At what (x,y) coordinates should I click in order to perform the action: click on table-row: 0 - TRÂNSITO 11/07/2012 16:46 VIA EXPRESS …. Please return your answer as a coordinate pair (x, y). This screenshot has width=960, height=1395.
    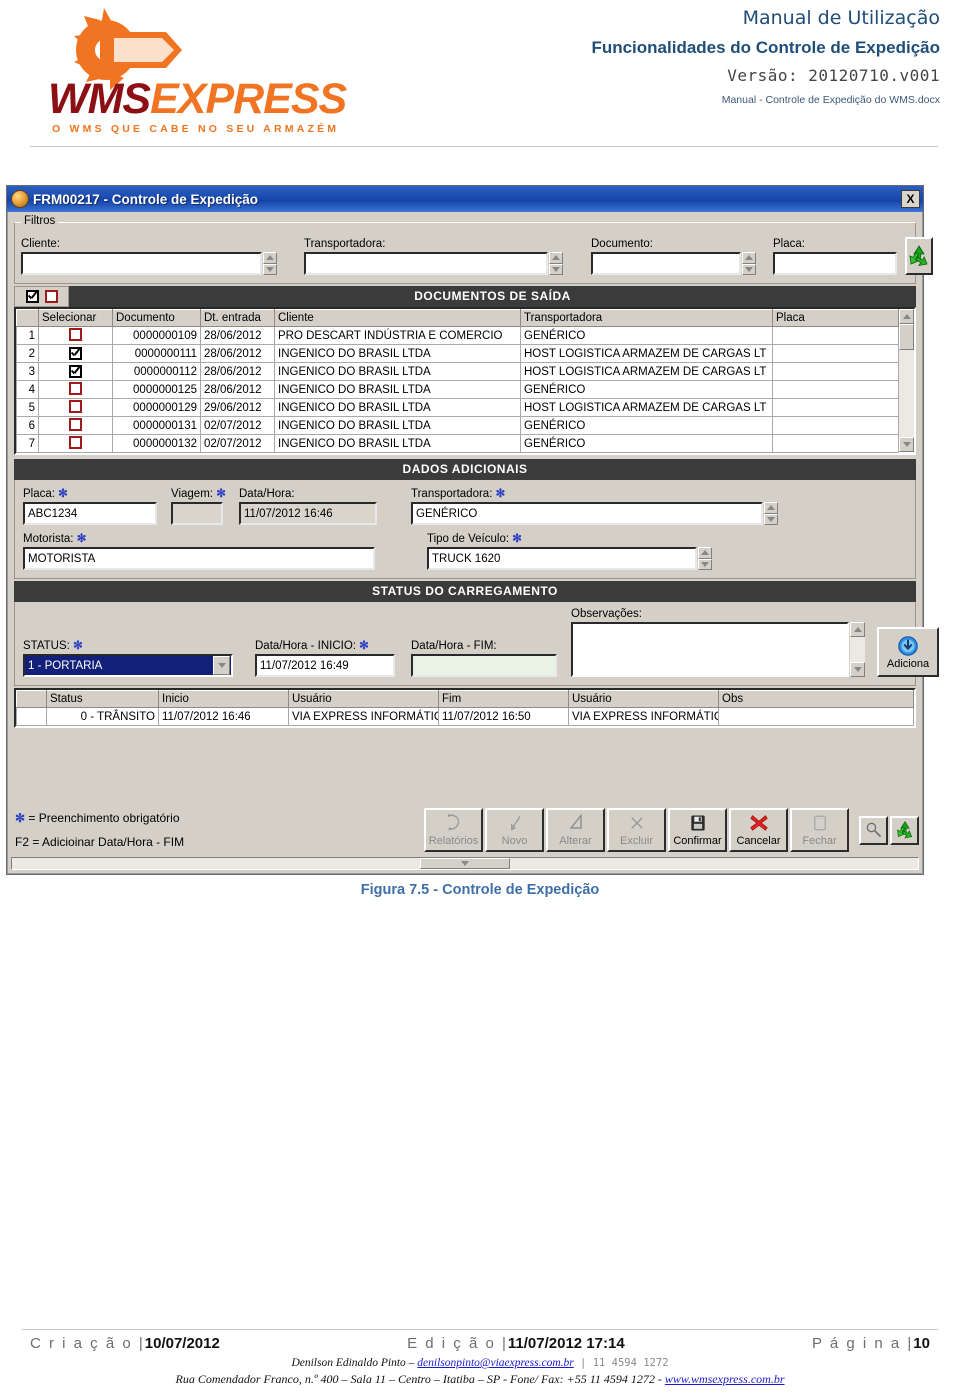
    Looking at the image, I should click on (465, 716).